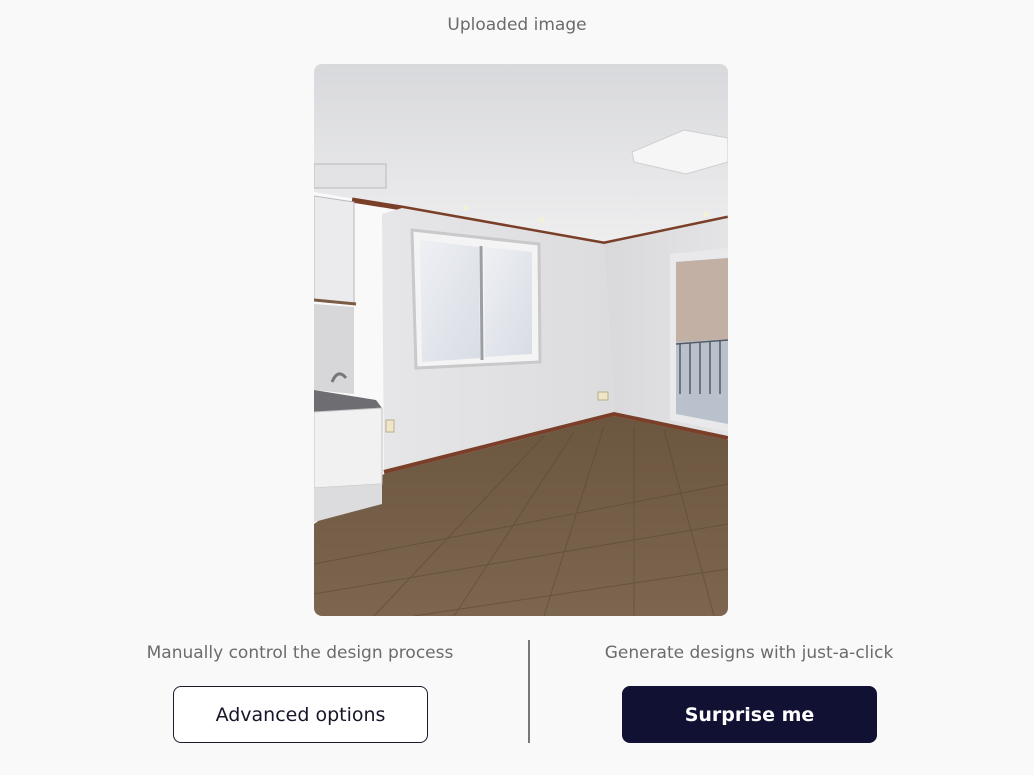 This screenshot has width=1034, height=775. Describe the element at coordinates (529, 691) in the screenshot. I see `section-divider` at that location.